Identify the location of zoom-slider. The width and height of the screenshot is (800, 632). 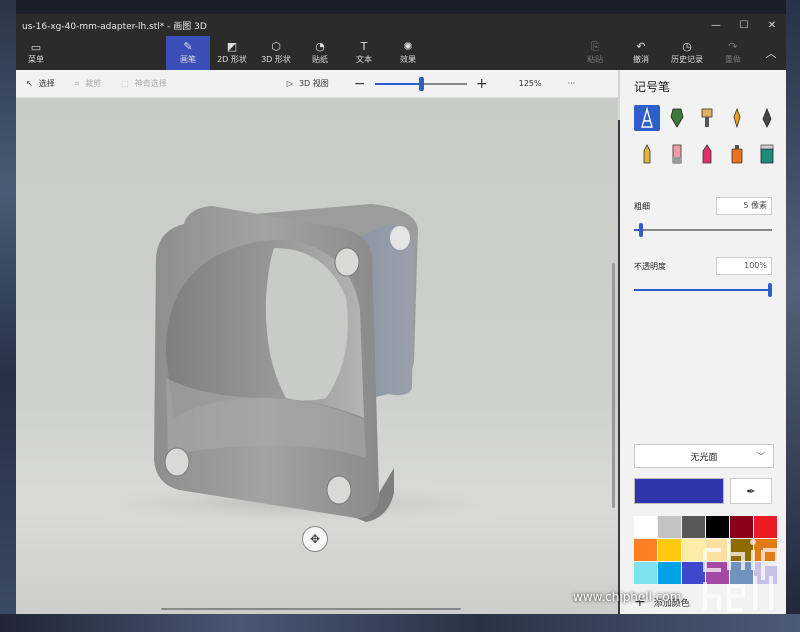
(420, 83).